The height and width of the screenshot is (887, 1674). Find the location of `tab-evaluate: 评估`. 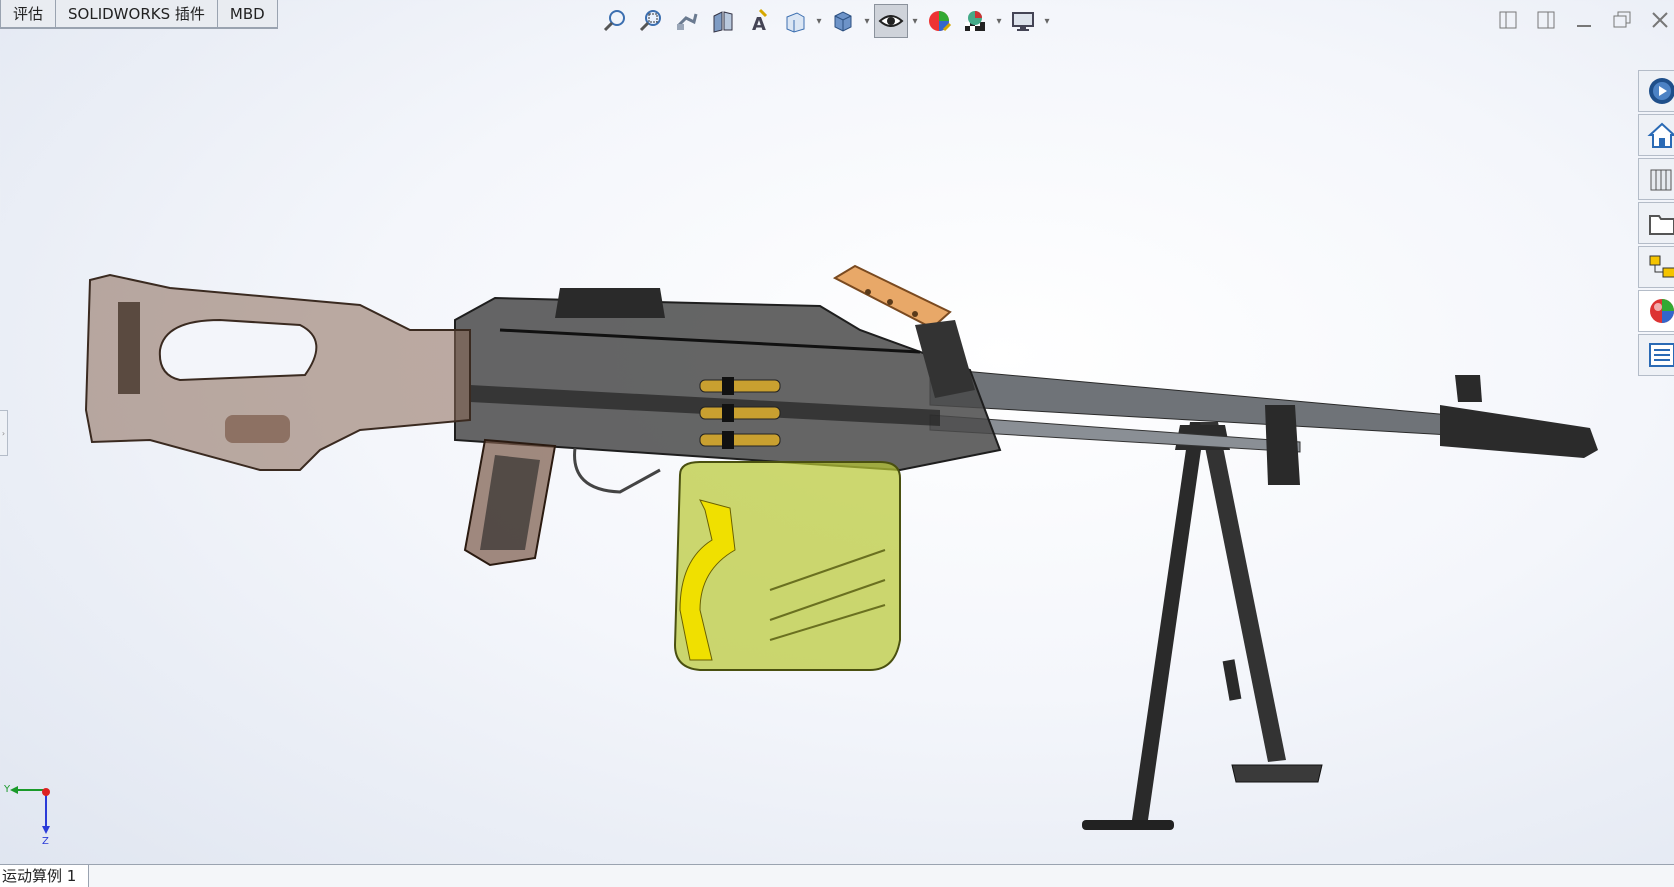

tab-evaluate: 评估 is located at coordinates (28, 14).